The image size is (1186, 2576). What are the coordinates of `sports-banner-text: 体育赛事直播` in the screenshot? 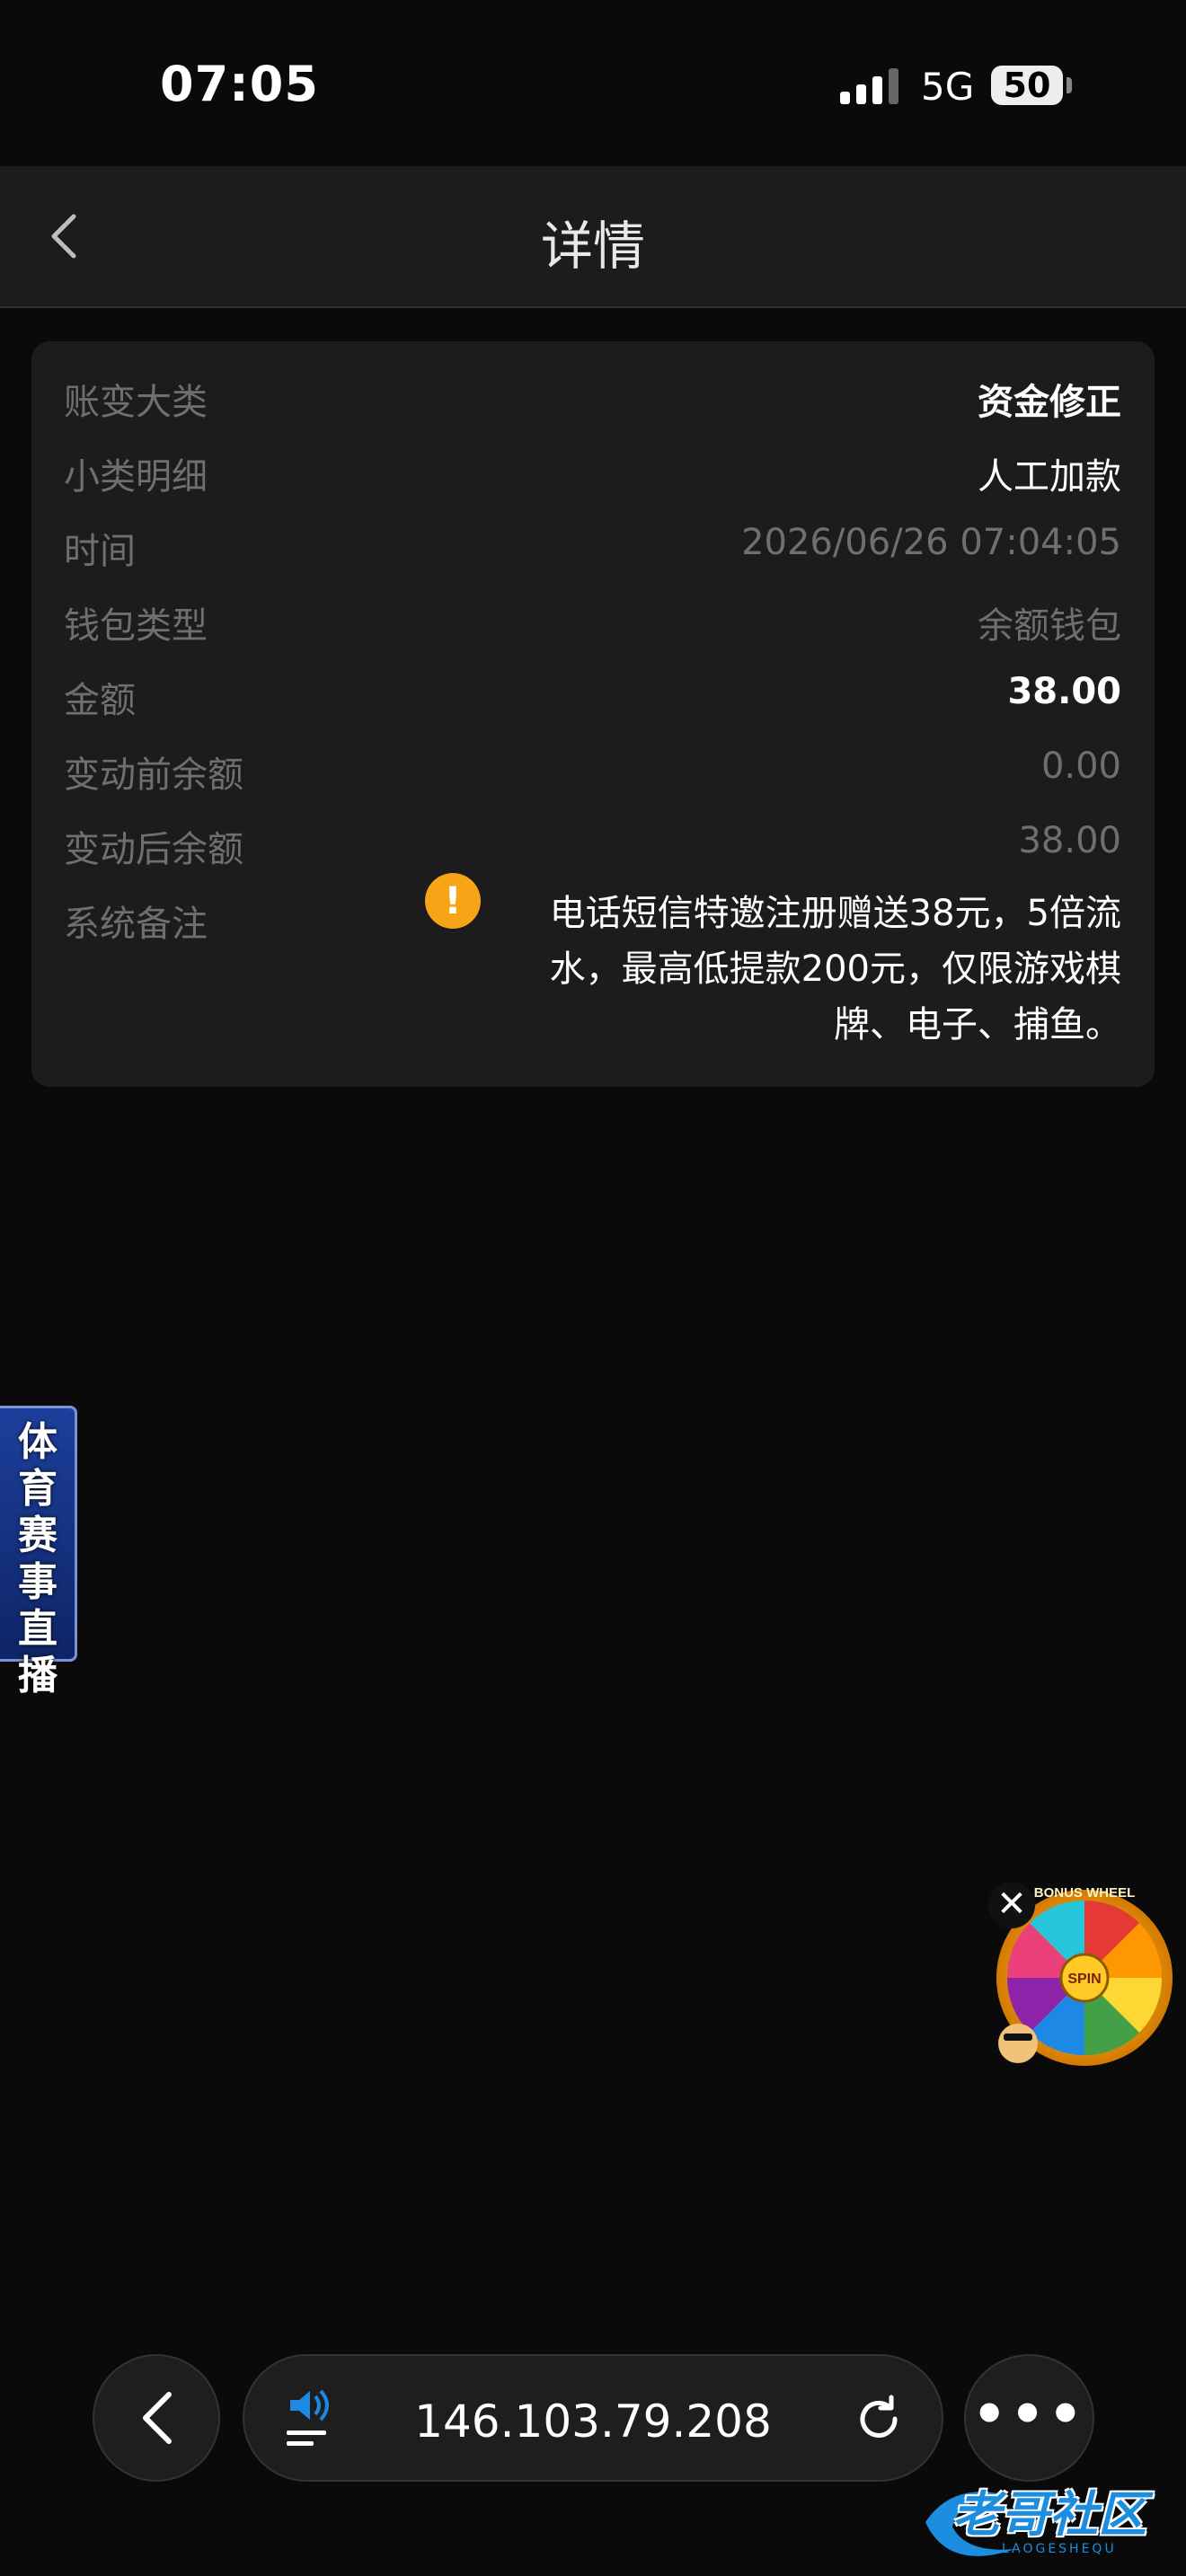 It's located at (38, 1558).